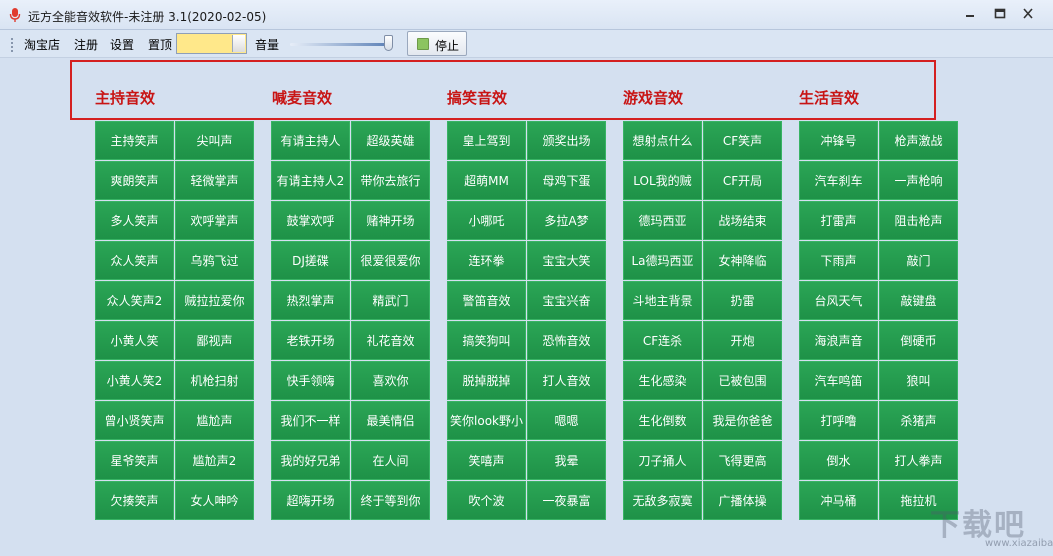  What do you see at coordinates (742, 380) in the screenshot?
I see `sound-button: 已被包围` at bounding box center [742, 380].